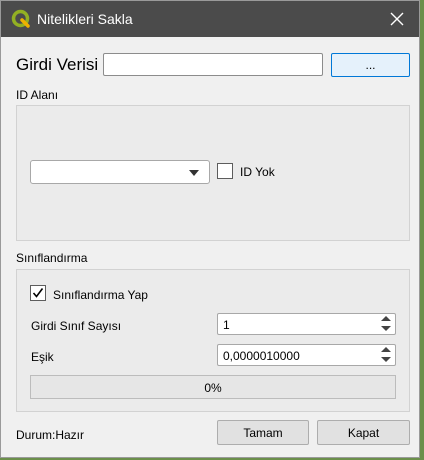  I want to click on input-data-field, so click(213, 64).